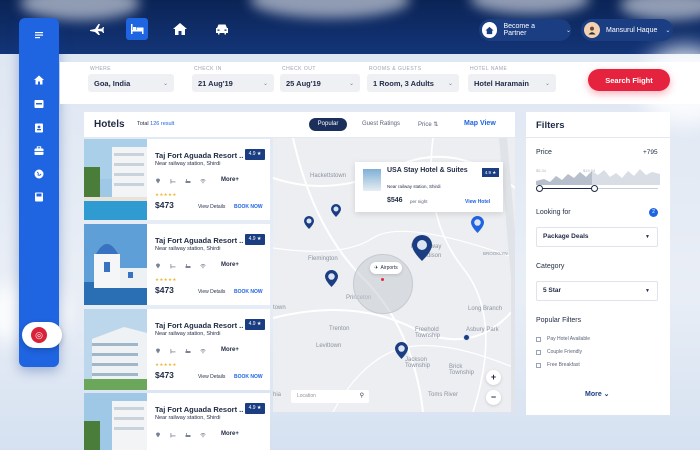 This screenshot has height=450, width=700. Describe the element at coordinates (303, 83) in the screenshot. I see `checkout-value: 25 Aug'19` at that location.